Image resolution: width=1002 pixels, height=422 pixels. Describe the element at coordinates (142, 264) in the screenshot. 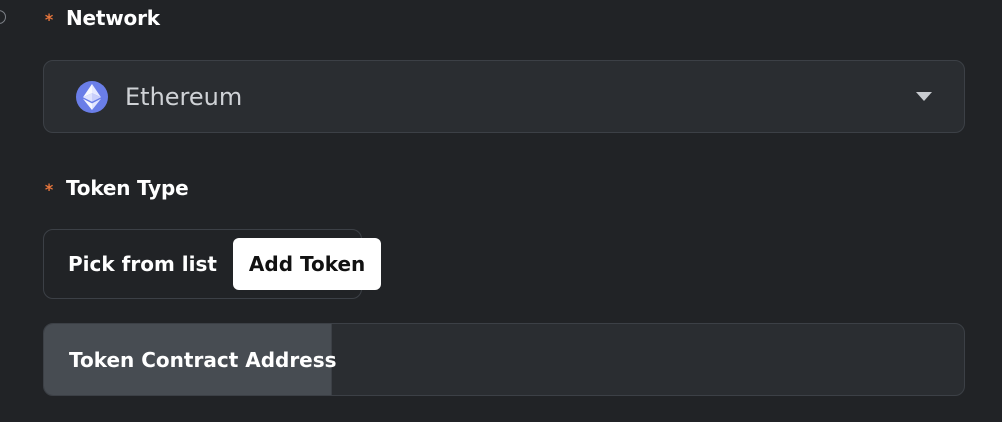

I see `pick-from-list-option: Pick from list` at that location.